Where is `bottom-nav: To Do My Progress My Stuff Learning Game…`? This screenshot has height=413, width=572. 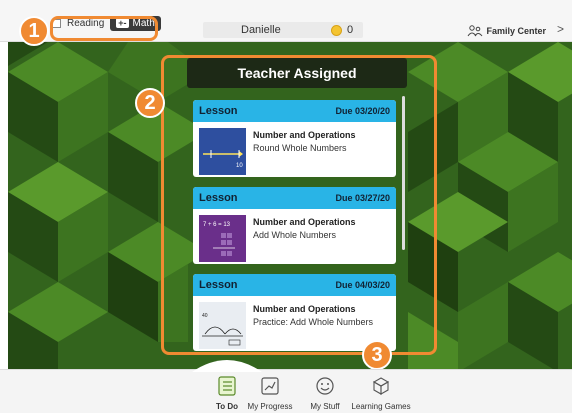
bottom-nav: To Do My Progress My Stuff Learning Game… is located at coordinates (286, 386).